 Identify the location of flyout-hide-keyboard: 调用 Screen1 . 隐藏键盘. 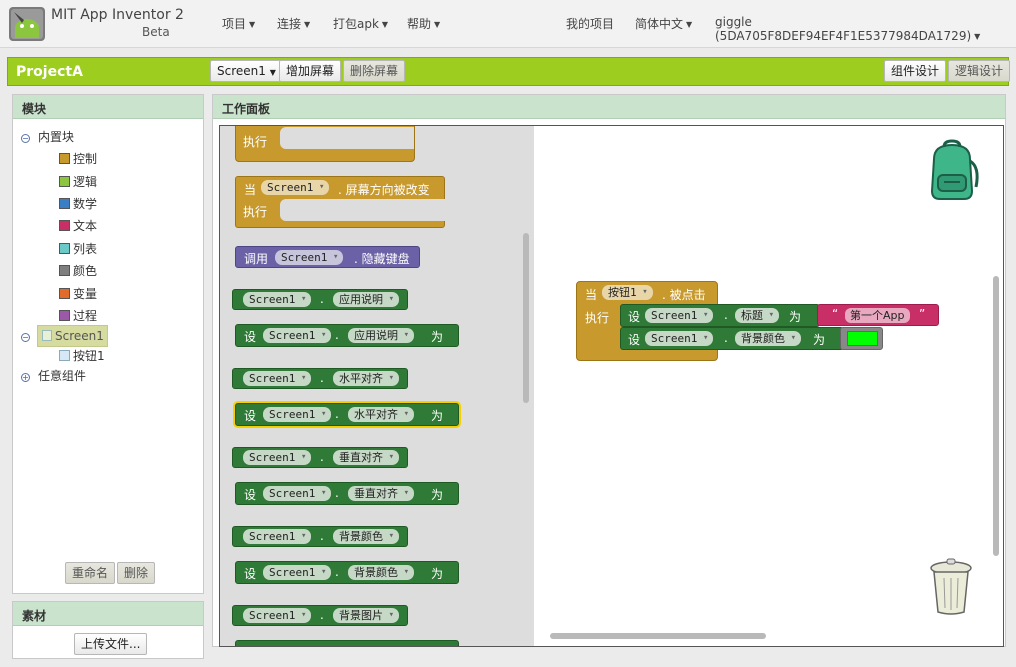
(327, 257).